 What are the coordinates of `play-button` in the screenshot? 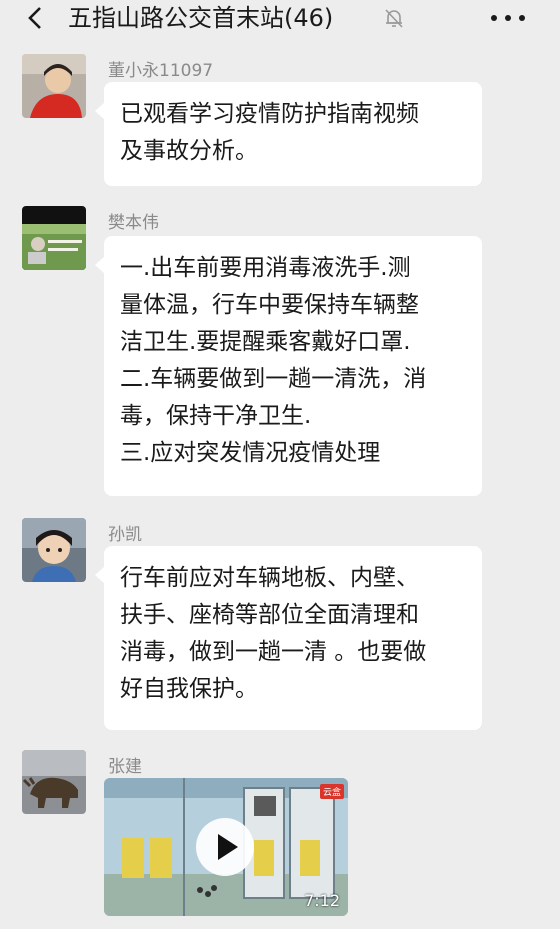 It's located at (225, 847).